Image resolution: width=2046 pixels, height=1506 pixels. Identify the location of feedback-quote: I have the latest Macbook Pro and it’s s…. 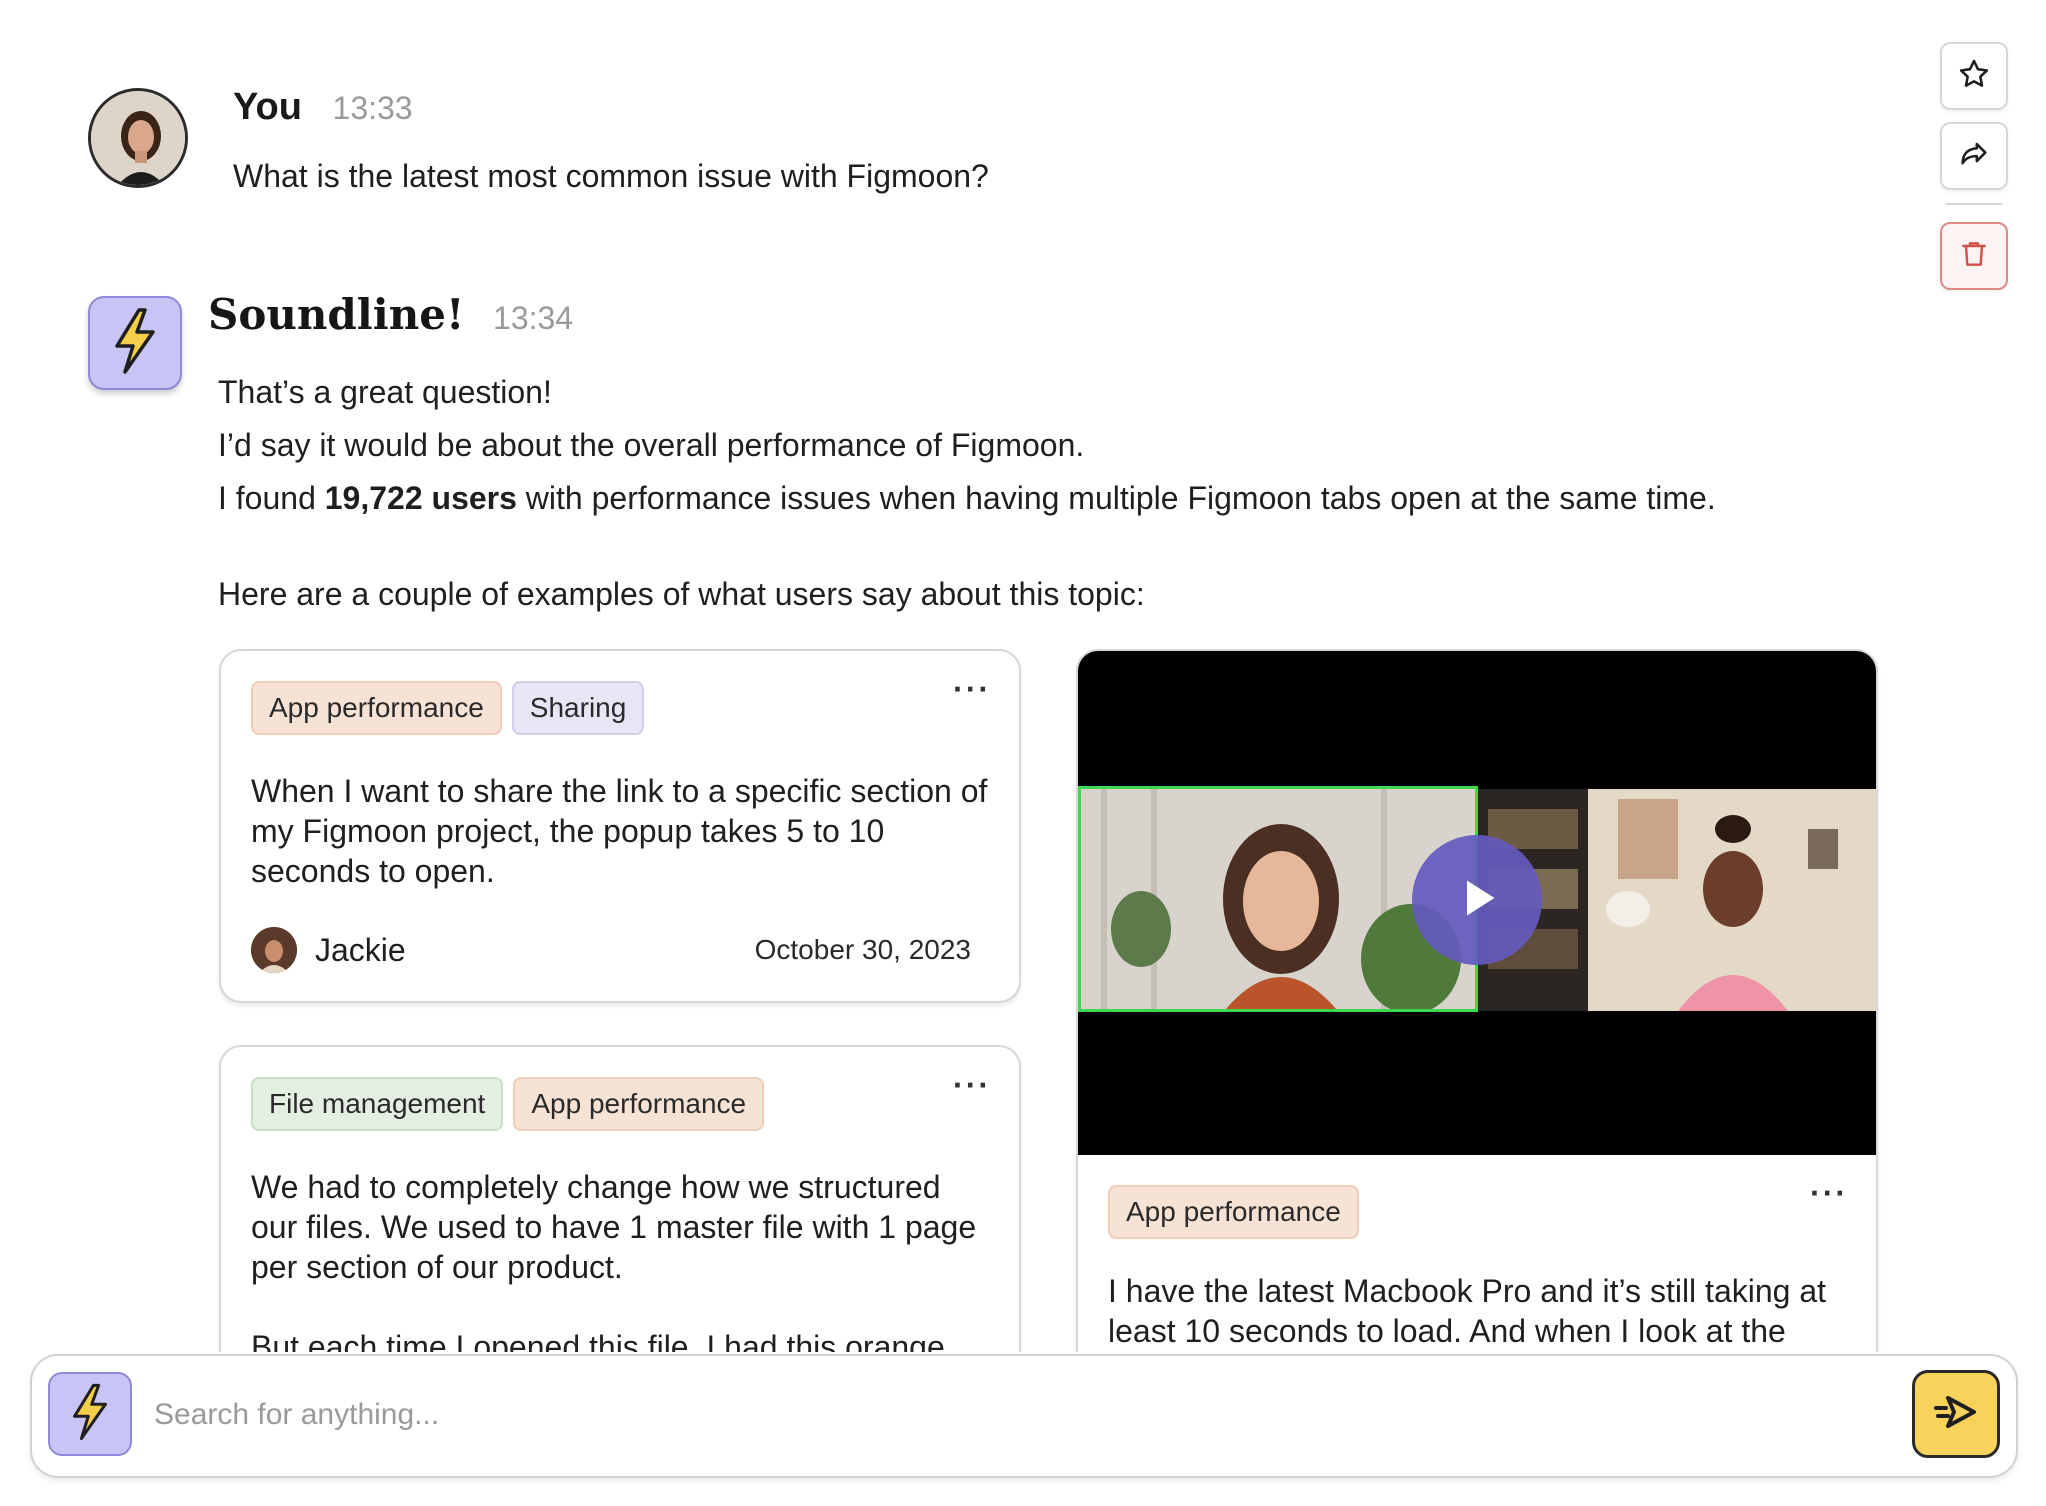
(1467, 1311).